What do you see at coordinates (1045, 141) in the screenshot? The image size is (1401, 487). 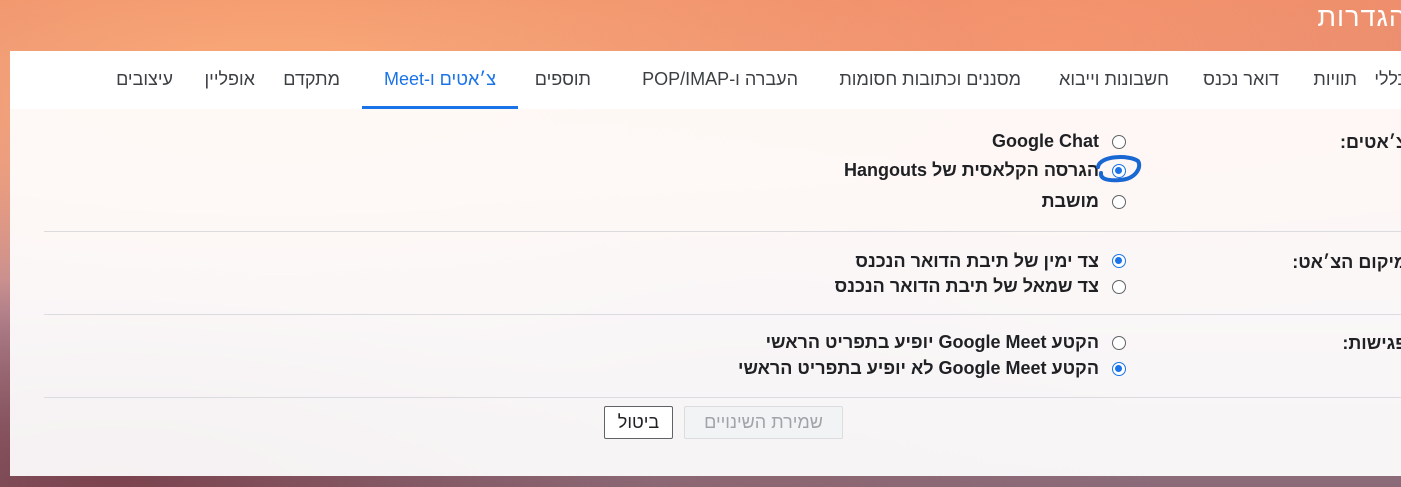 I see `option-google-chat-label: Google Chat` at bounding box center [1045, 141].